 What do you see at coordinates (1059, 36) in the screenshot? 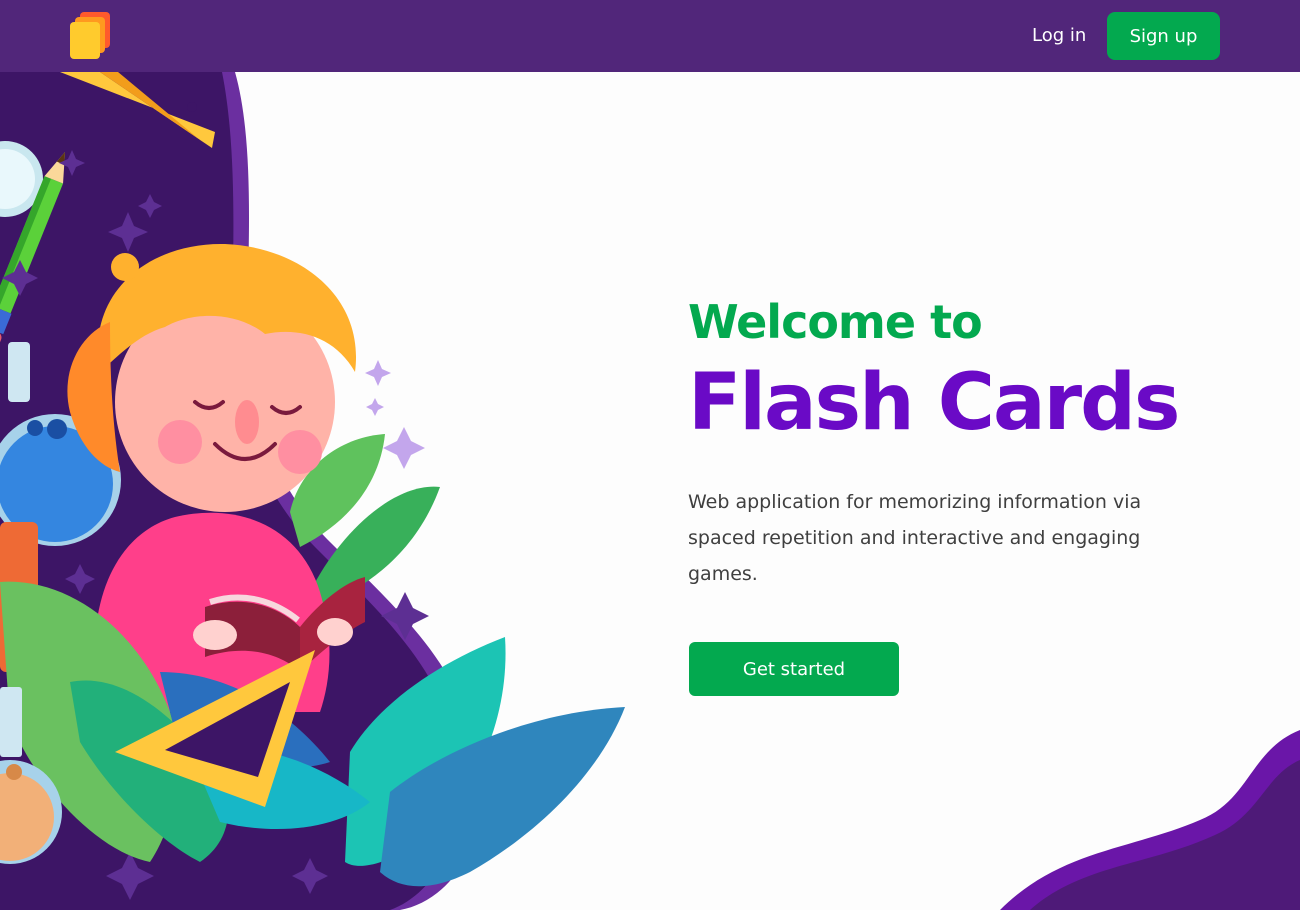
I see `login-link: Log in` at bounding box center [1059, 36].